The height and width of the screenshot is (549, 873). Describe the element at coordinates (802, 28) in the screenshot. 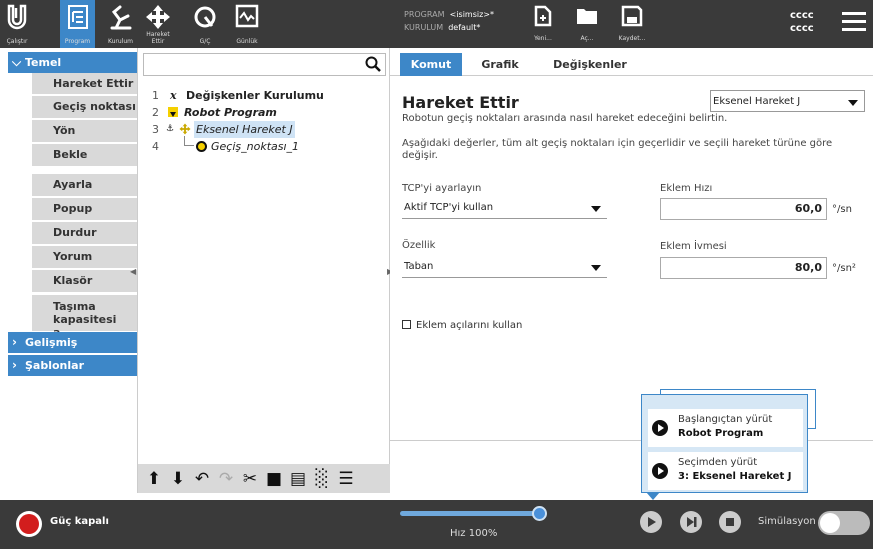

I see `user-line-2: cccc` at that location.